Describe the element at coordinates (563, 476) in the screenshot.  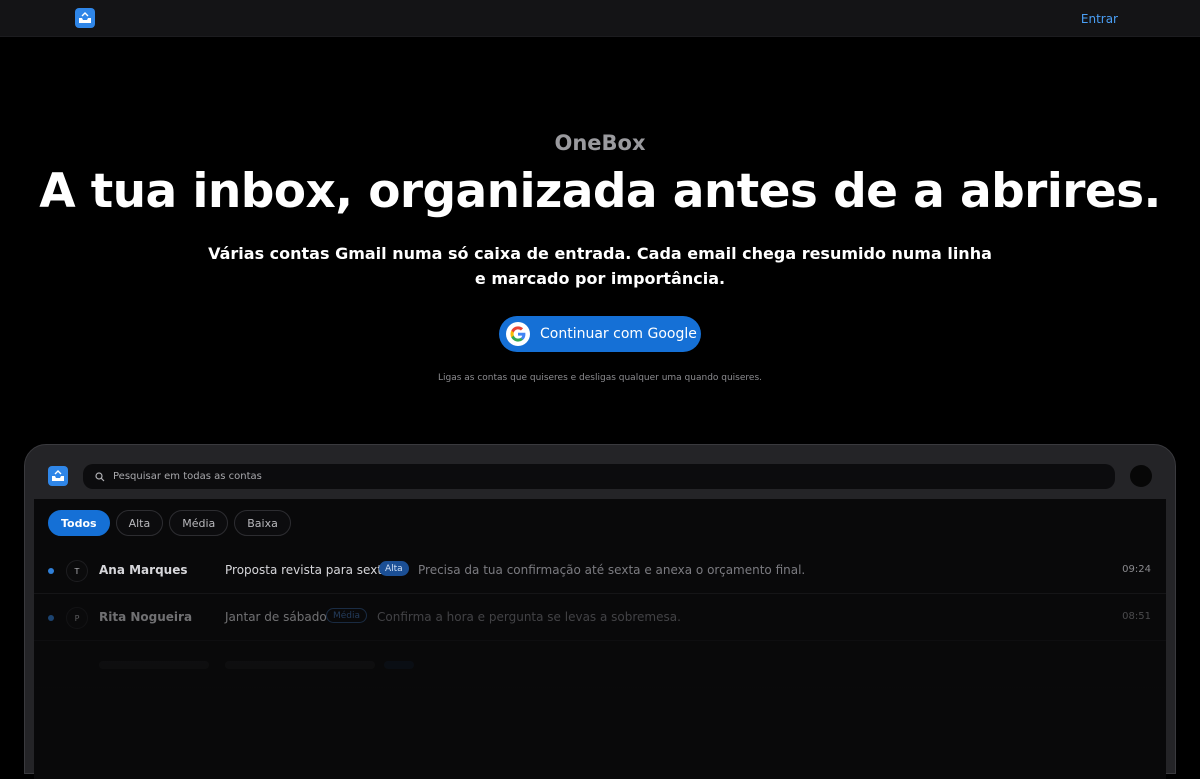
I see `search-input` at that location.